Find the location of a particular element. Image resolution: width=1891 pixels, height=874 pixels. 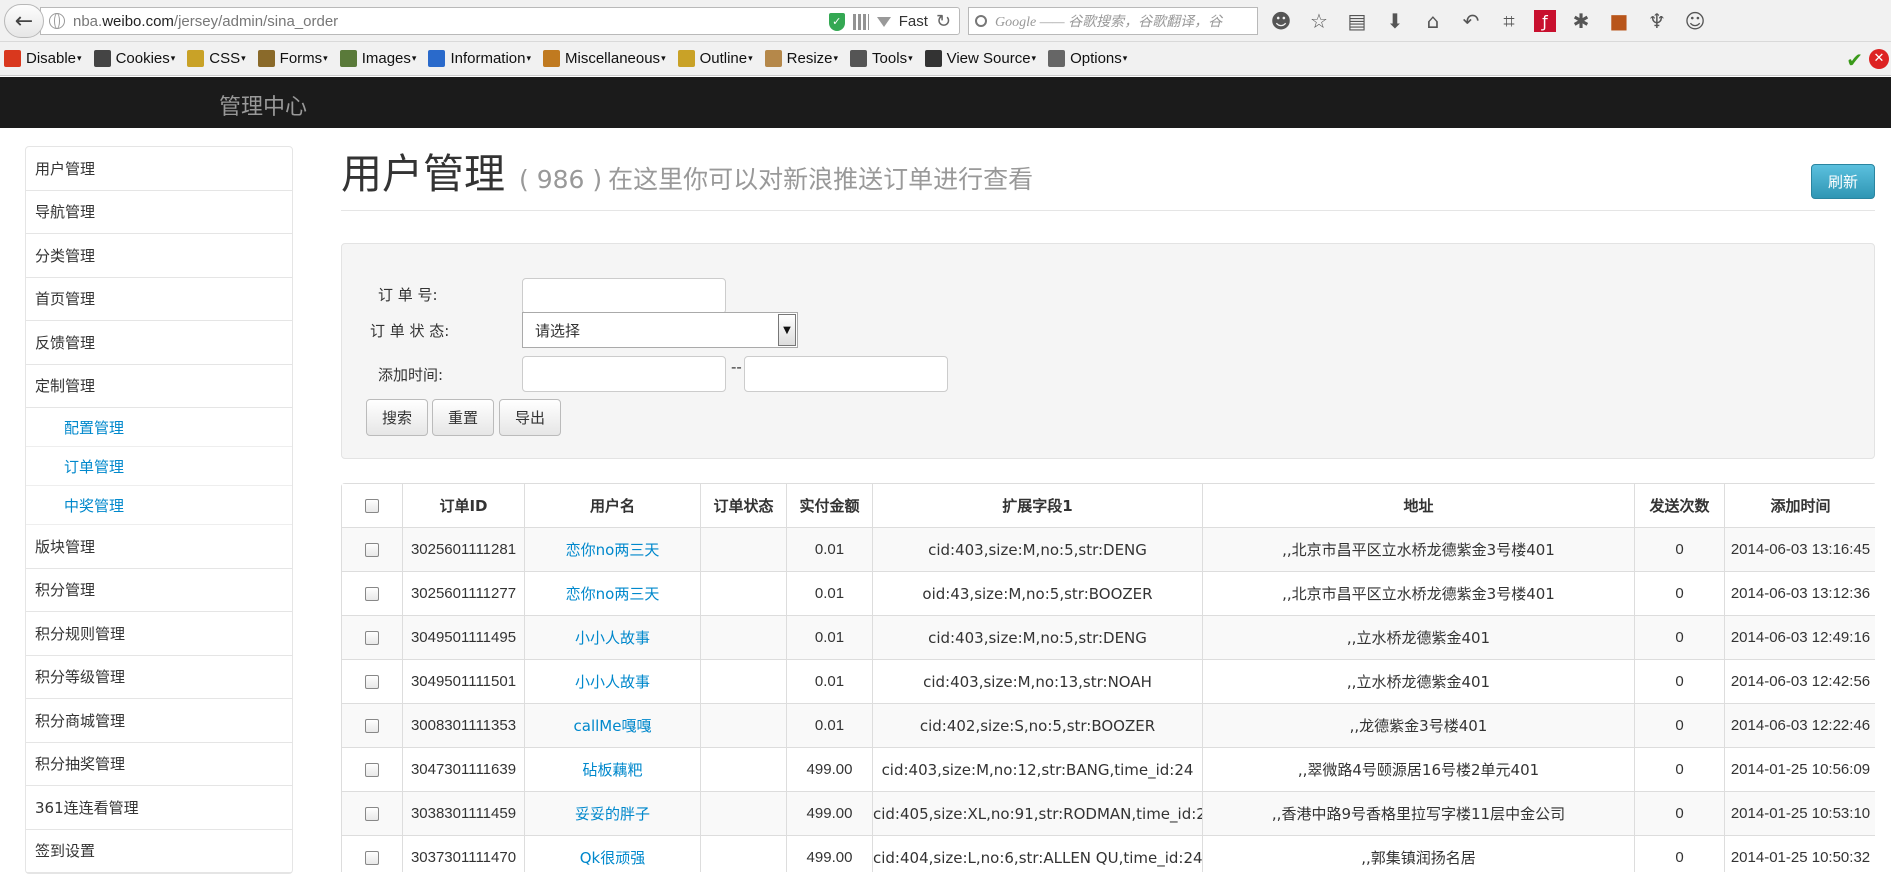

username-link: 妥妥的胖子 is located at coordinates (612, 813).